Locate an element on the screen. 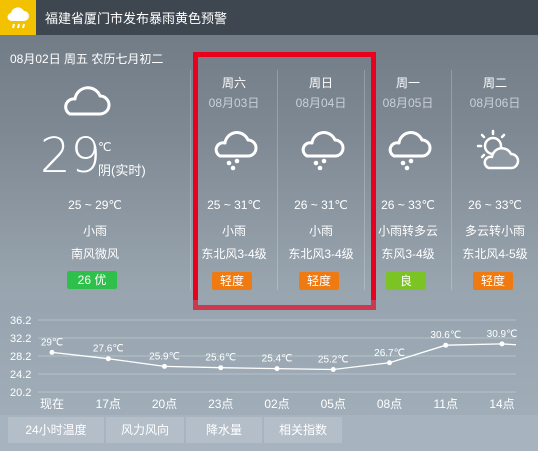 This screenshot has width=538, height=451. sun-cloud-icon is located at coordinates (498, 153).